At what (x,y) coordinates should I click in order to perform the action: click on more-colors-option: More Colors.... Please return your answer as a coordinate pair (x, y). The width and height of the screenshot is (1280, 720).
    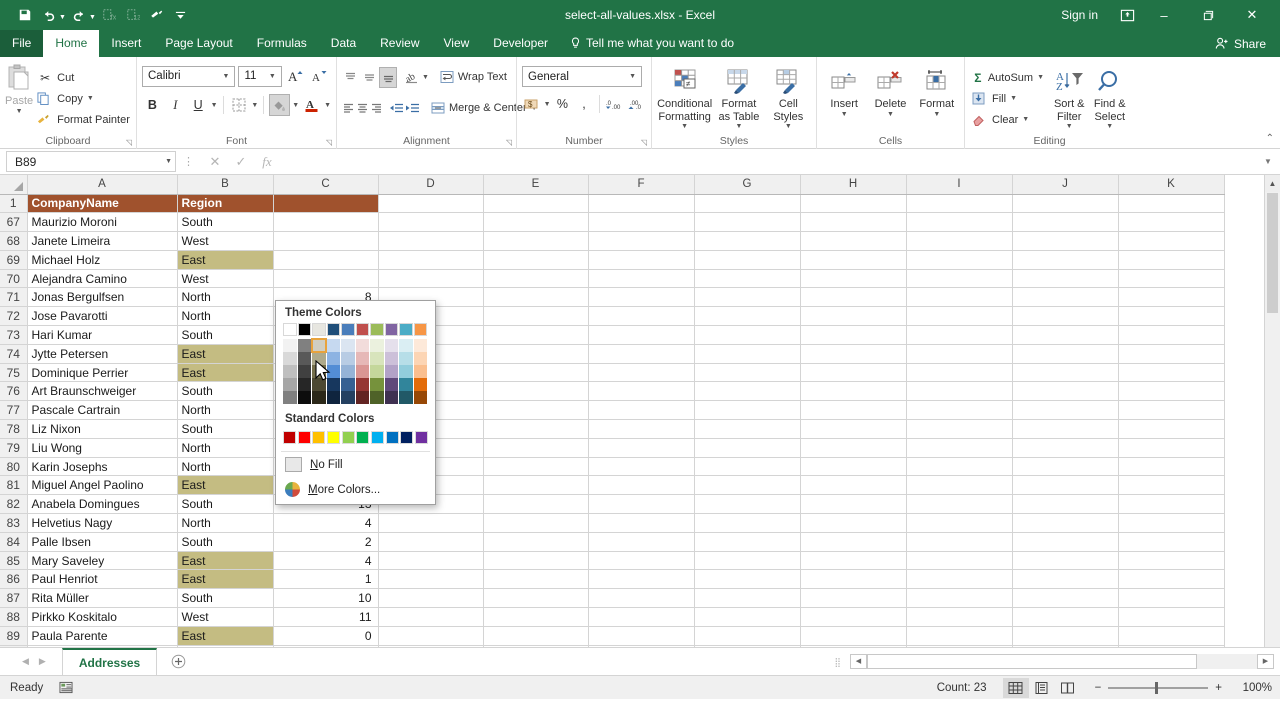
    Looking at the image, I should click on (355, 489).